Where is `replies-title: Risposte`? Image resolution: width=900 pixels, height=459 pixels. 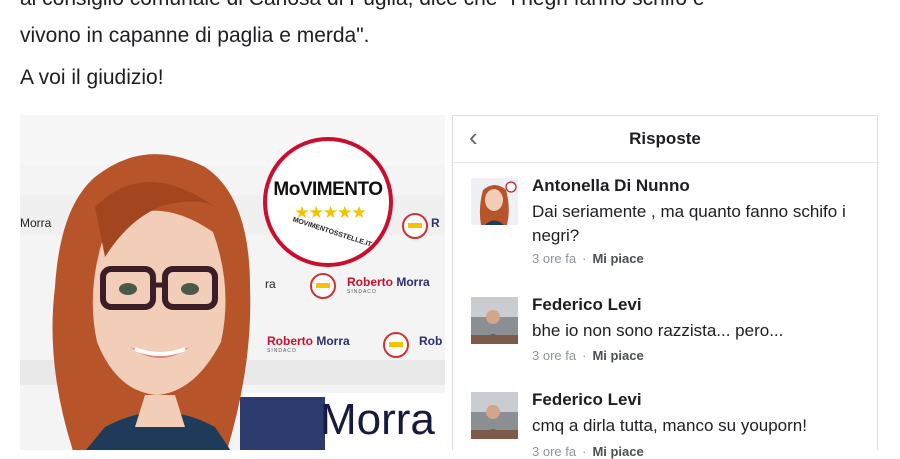
replies-title: Risposte is located at coordinates (665, 138).